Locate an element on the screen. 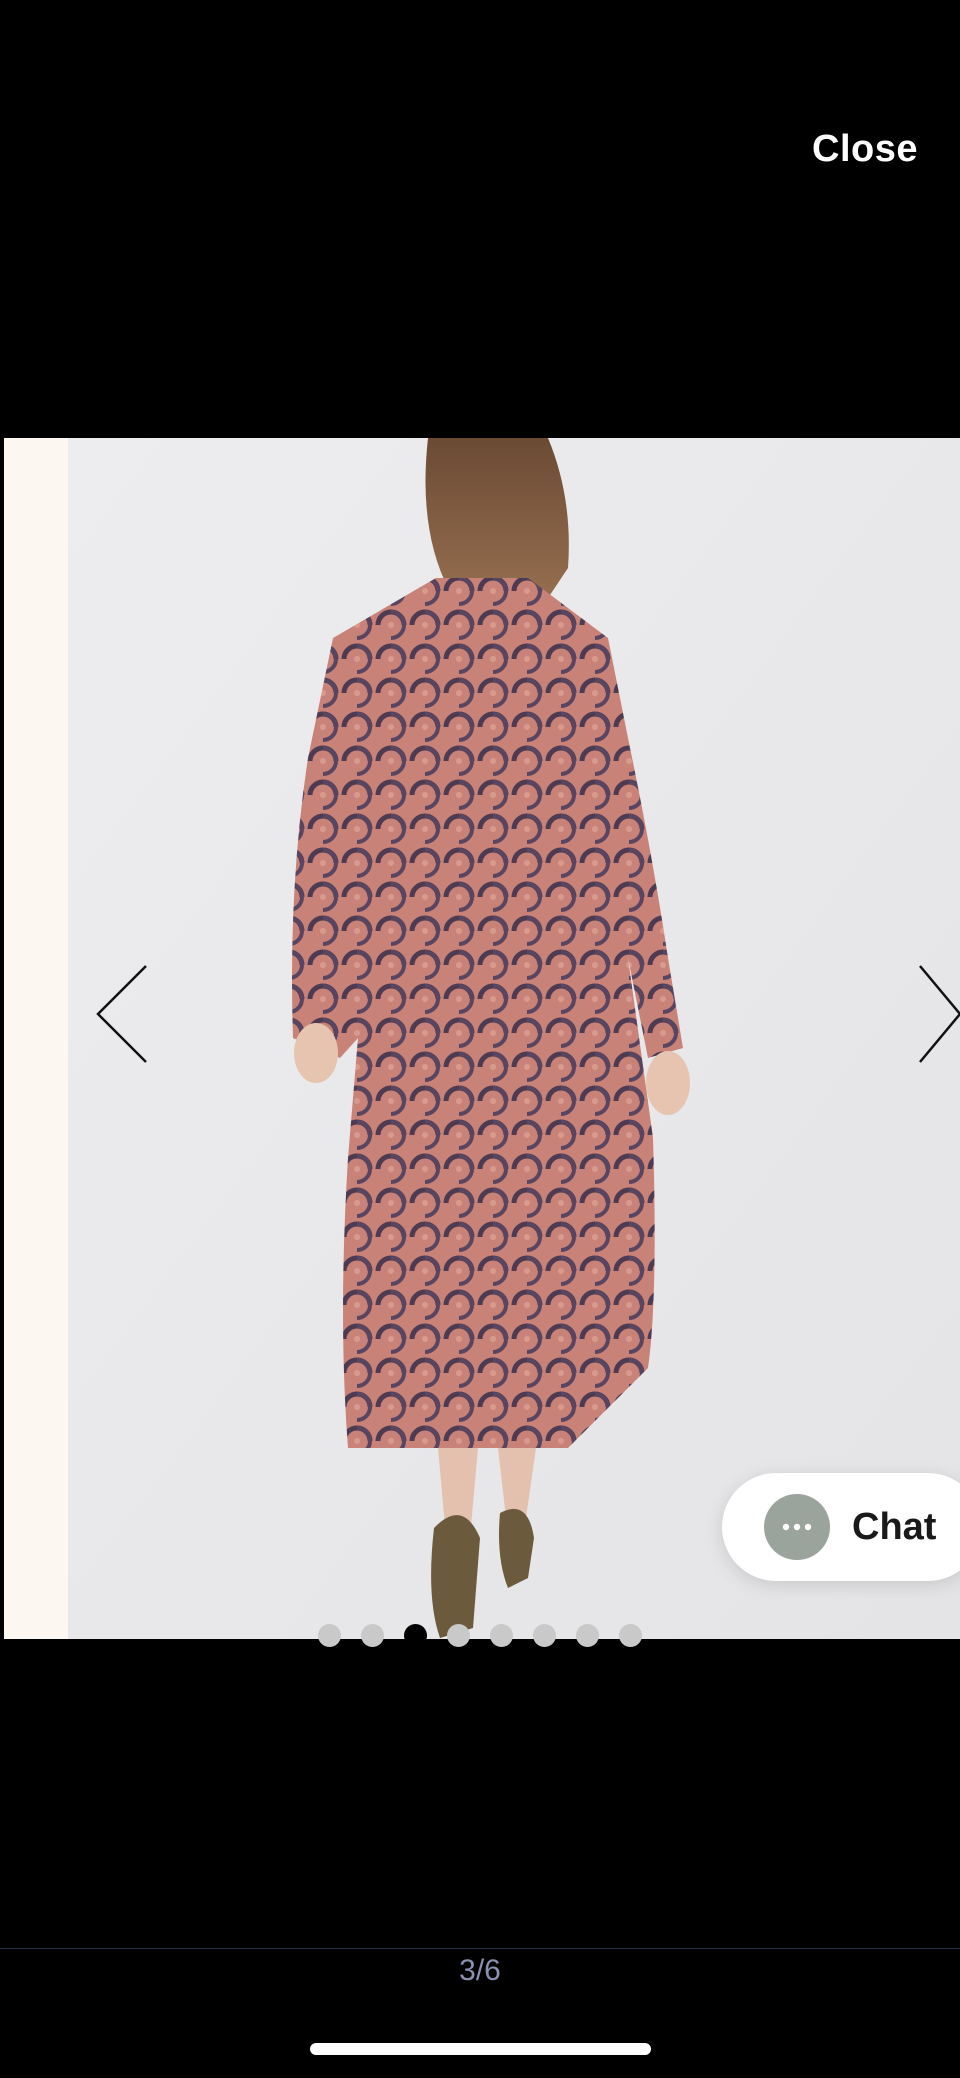 The image size is (960, 2078). previous-image-button is located at coordinates (130, 1014).